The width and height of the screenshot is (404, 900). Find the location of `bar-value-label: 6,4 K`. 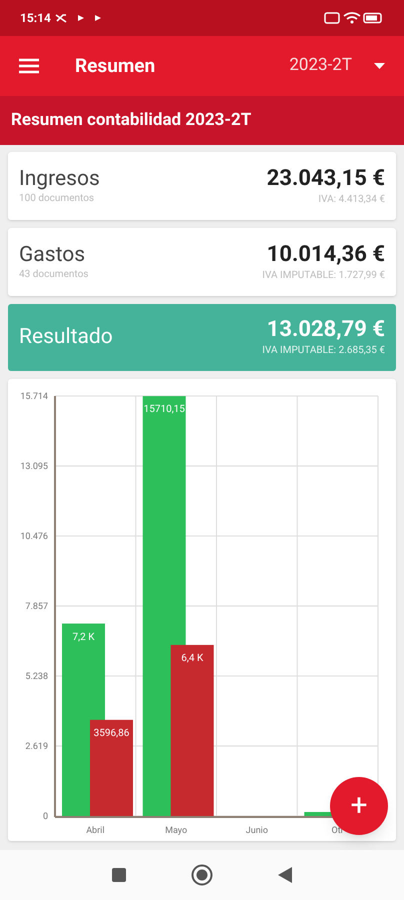

bar-value-label: 6,4 K is located at coordinates (192, 658).